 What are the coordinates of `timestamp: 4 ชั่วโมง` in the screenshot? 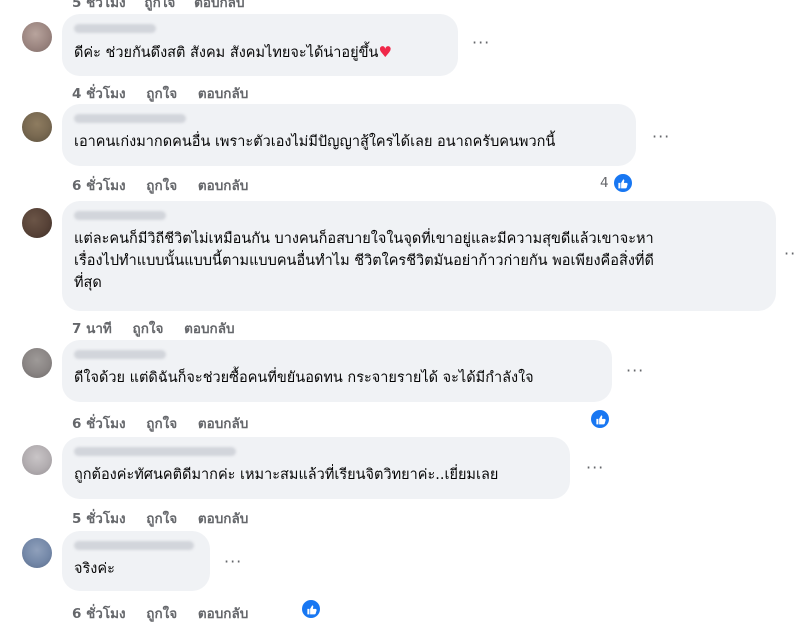 It's located at (99, 94).